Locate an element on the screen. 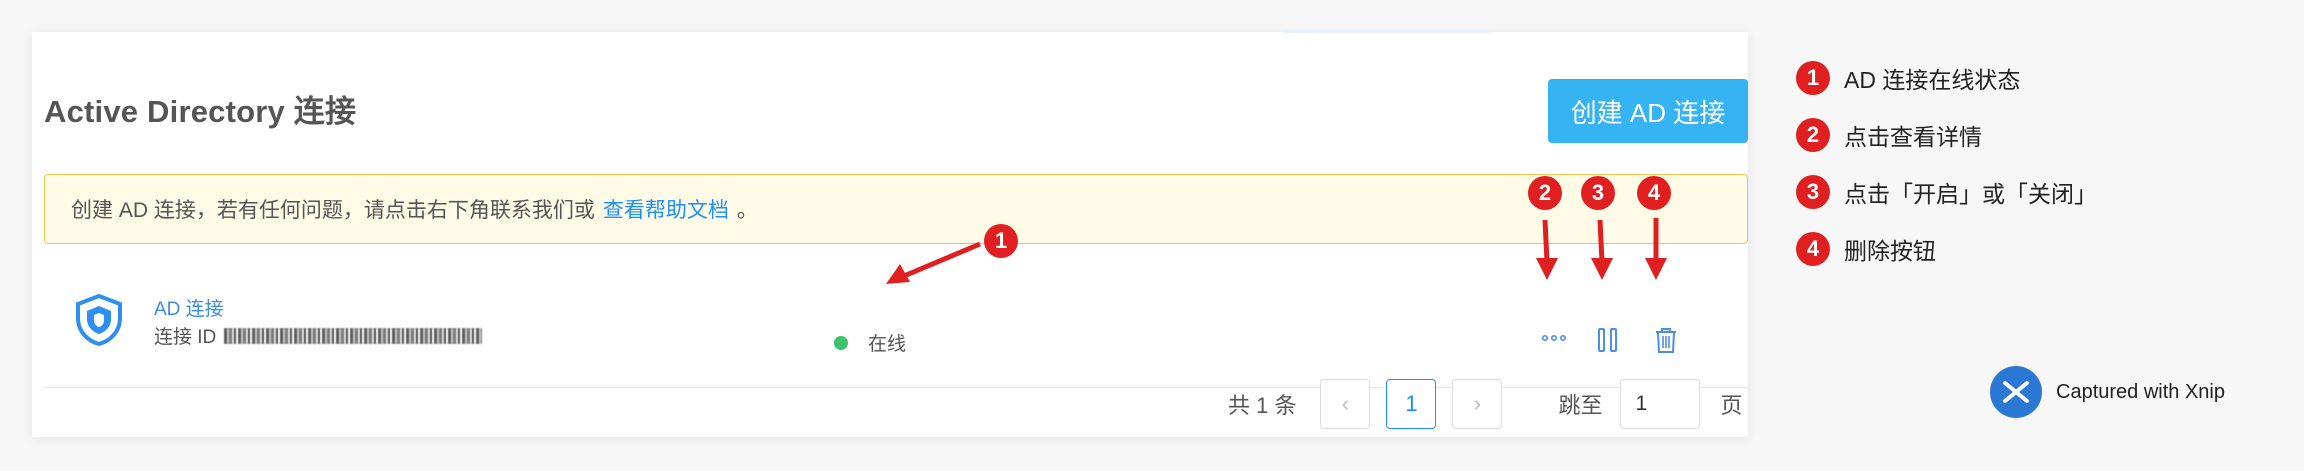 Image resolution: width=2304 pixels, height=471 pixels. next-page-button: › is located at coordinates (1477, 404).